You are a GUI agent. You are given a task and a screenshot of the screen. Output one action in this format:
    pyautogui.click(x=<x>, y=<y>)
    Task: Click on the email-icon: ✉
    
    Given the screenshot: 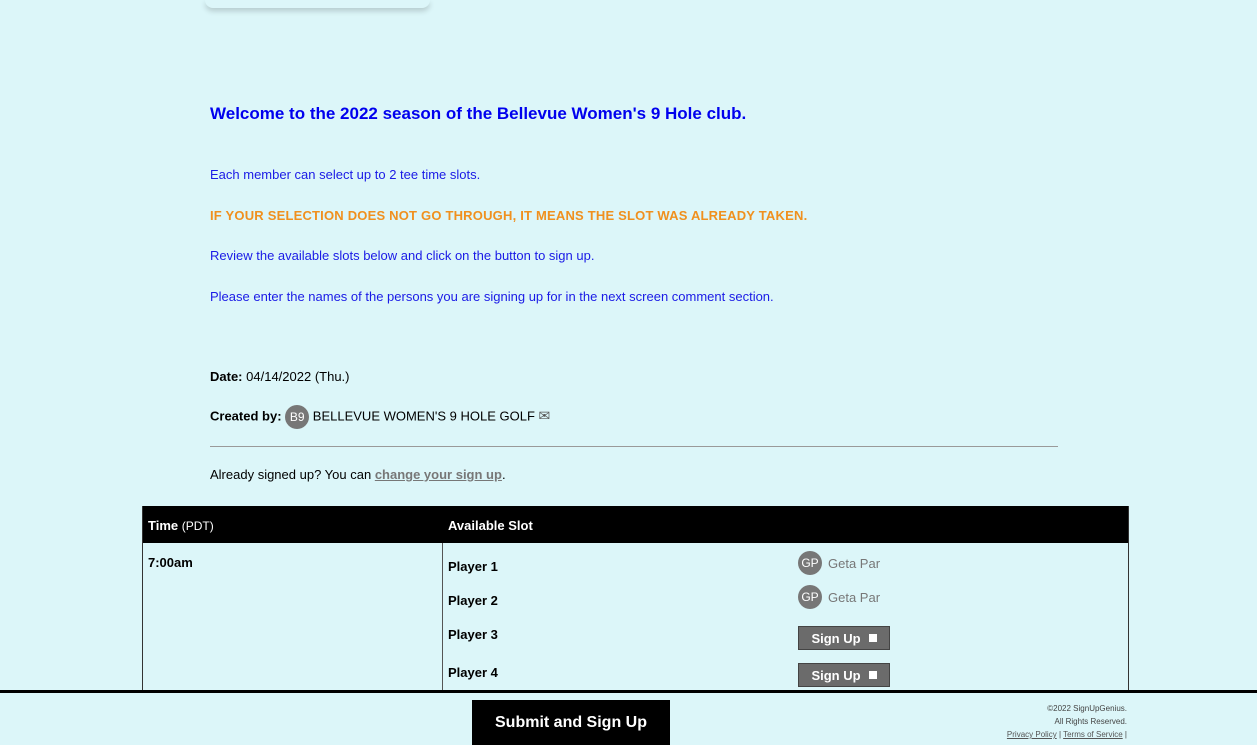 What is the action you would take?
    pyautogui.click(x=545, y=415)
    